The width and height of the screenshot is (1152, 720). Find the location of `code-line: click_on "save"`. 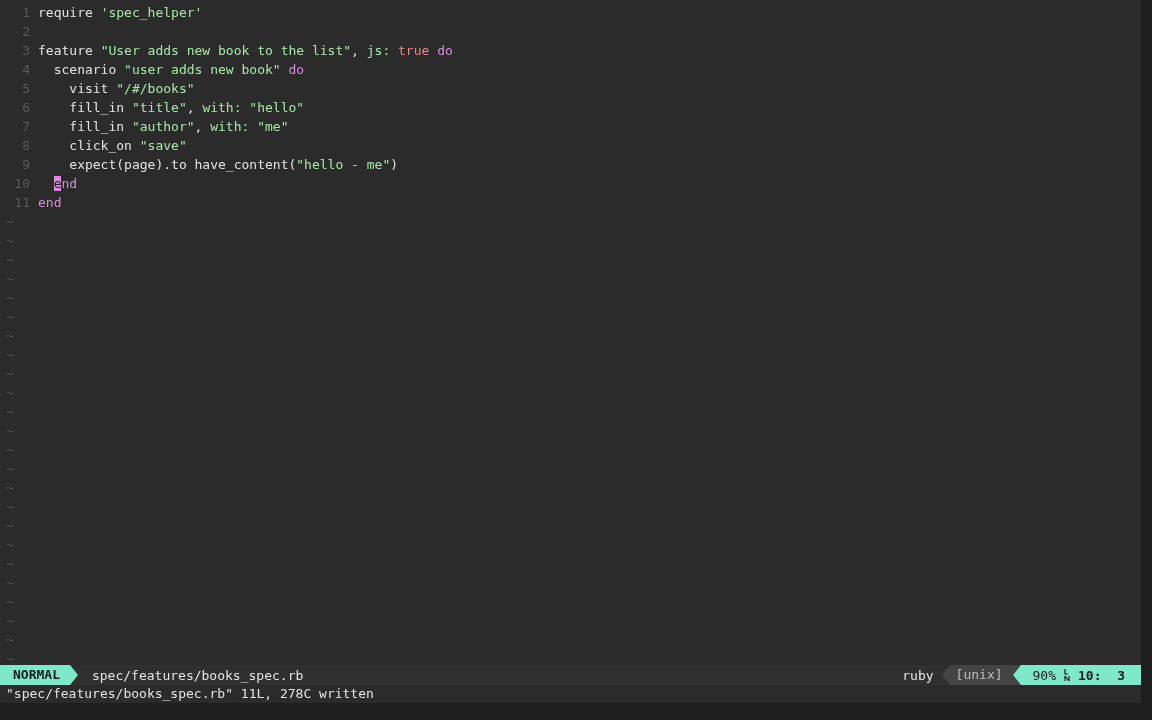

code-line: click_on "save" is located at coordinates (128, 146).